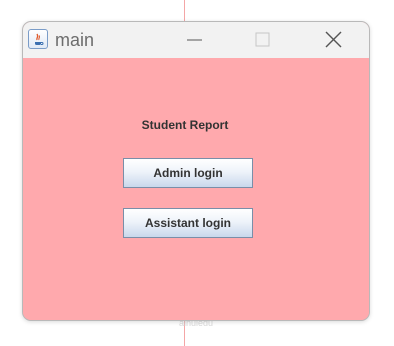  I want to click on background-watermark: aihuiedu, so click(196, 323).